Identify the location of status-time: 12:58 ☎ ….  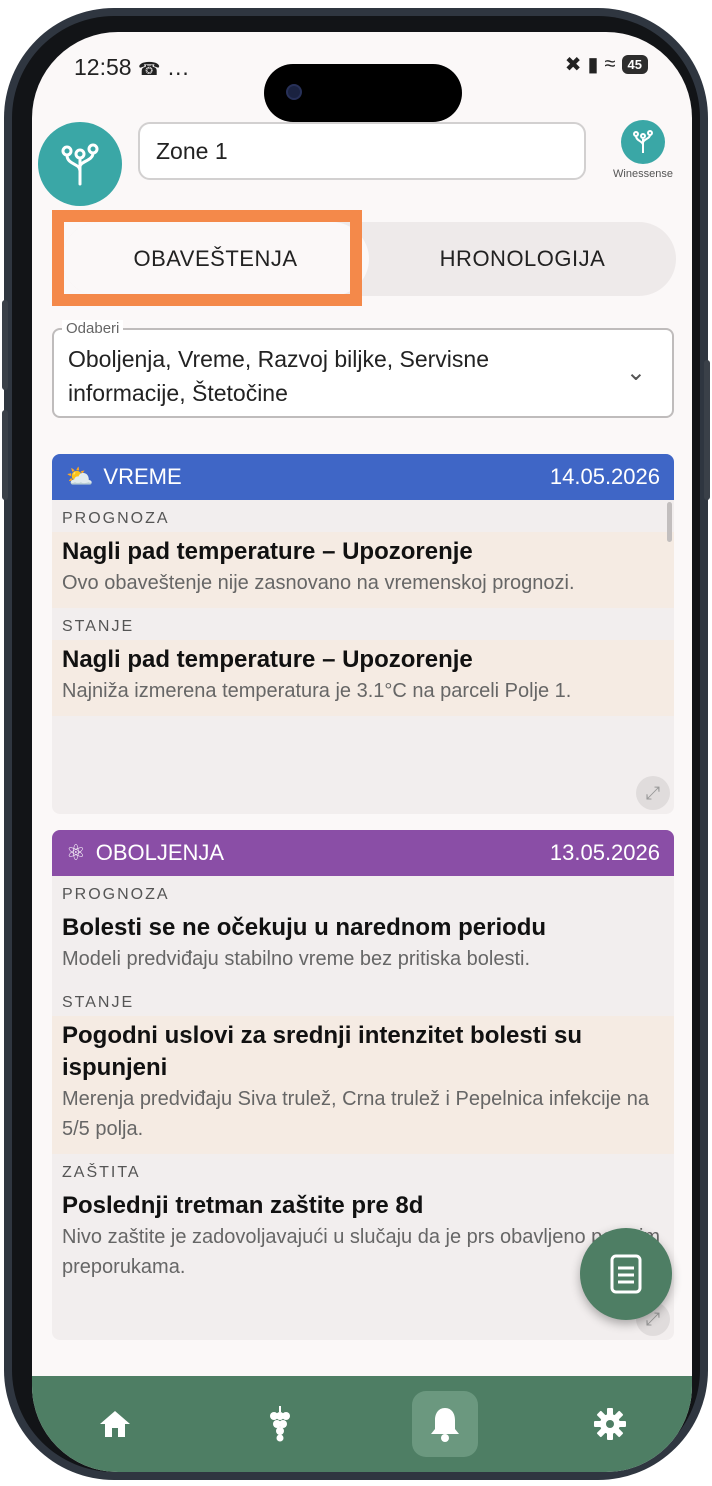
(132, 67).